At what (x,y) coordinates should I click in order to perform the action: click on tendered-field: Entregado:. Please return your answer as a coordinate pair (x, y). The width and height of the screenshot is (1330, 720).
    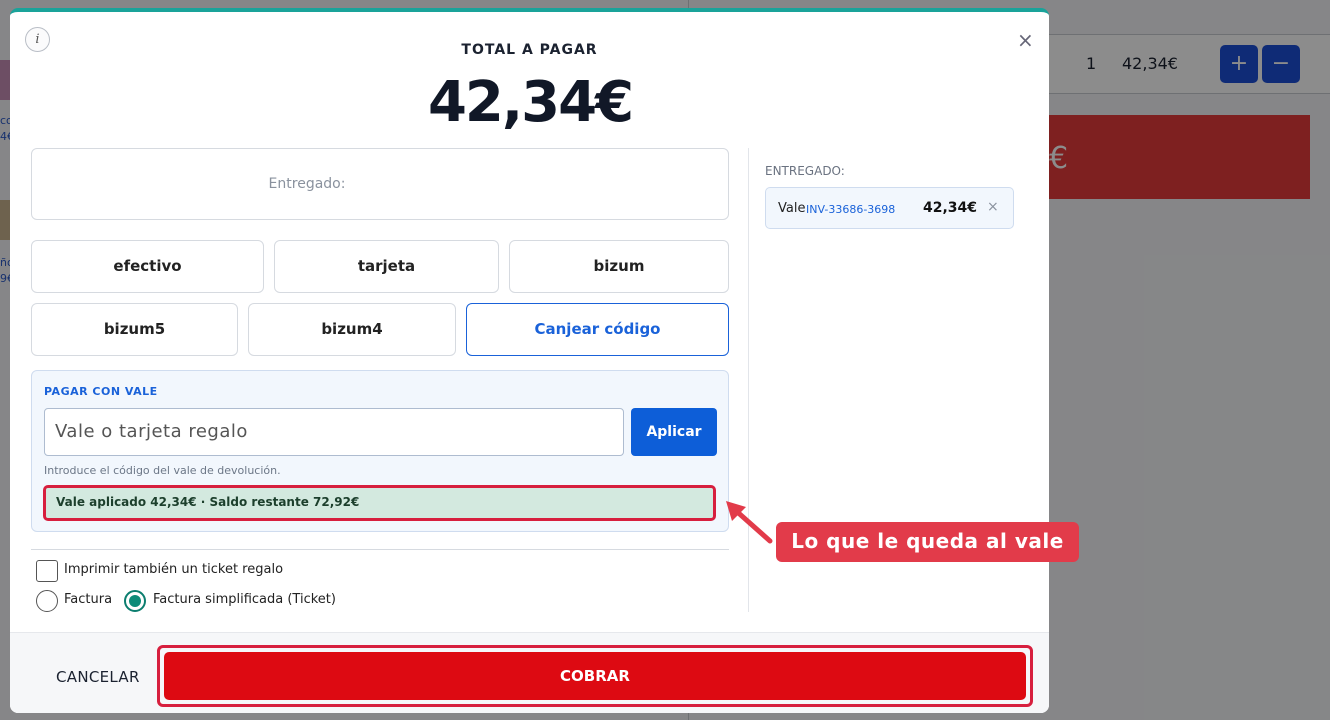
    Looking at the image, I should click on (380, 184).